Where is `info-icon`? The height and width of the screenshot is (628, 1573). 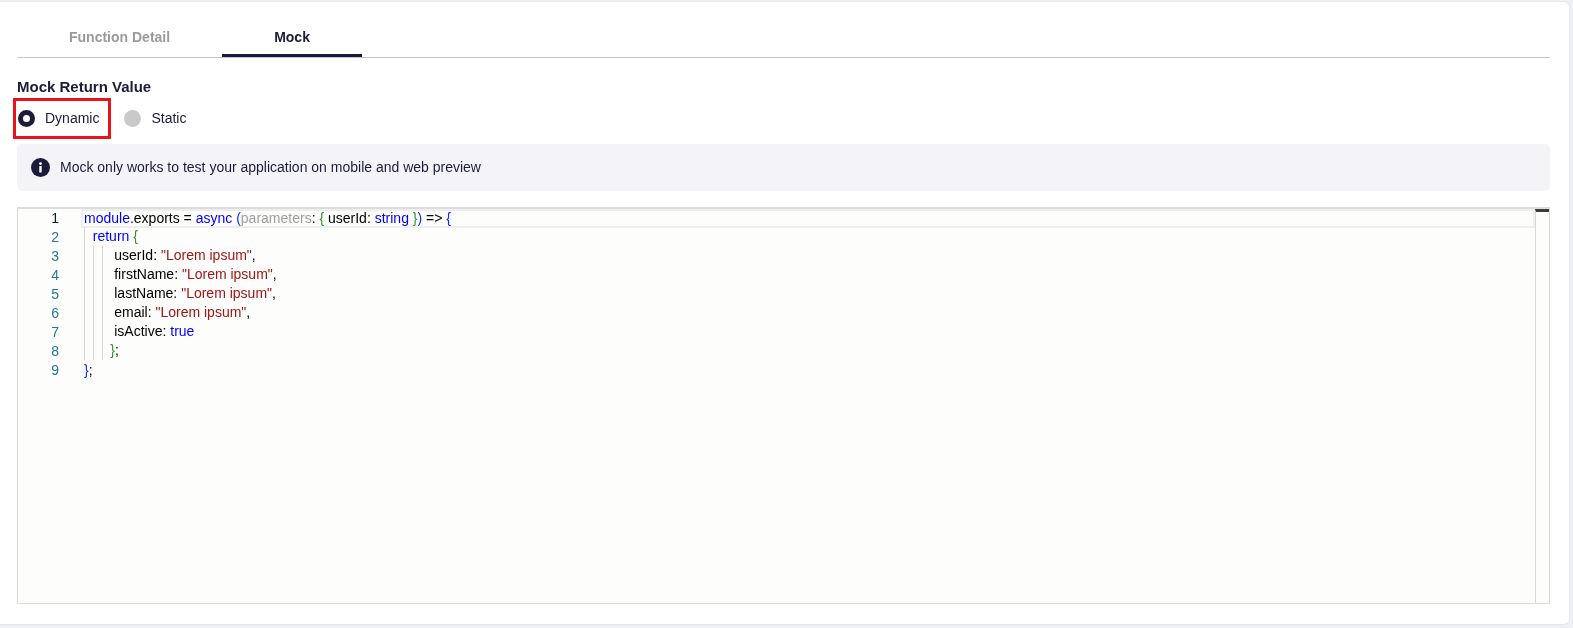 info-icon is located at coordinates (40, 167).